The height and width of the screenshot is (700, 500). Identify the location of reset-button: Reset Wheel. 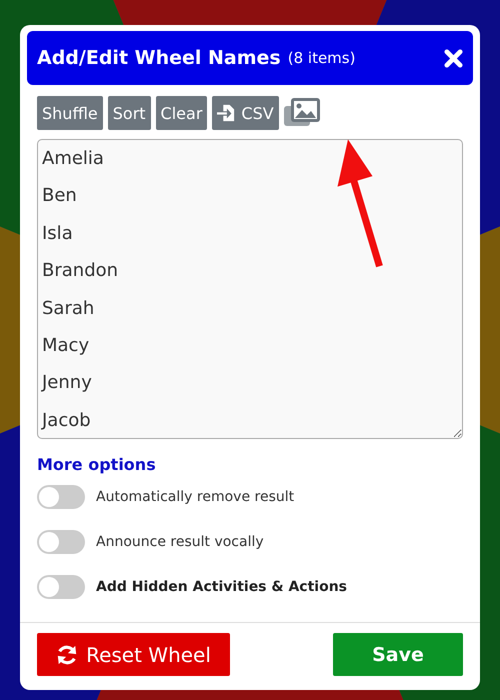
(133, 654).